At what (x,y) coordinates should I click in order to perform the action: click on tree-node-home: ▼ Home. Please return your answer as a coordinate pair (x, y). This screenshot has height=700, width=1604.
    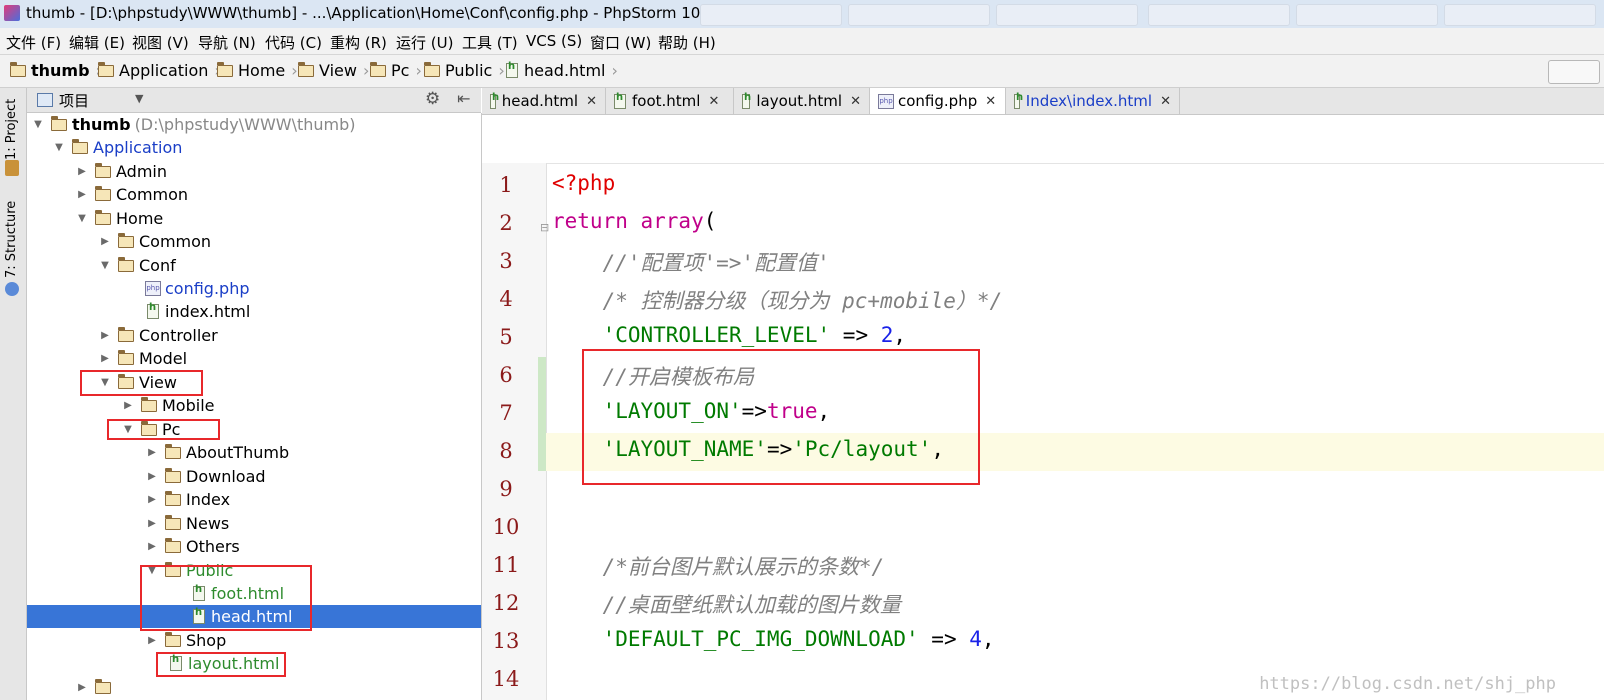
    Looking at the image, I should click on (119, 218).